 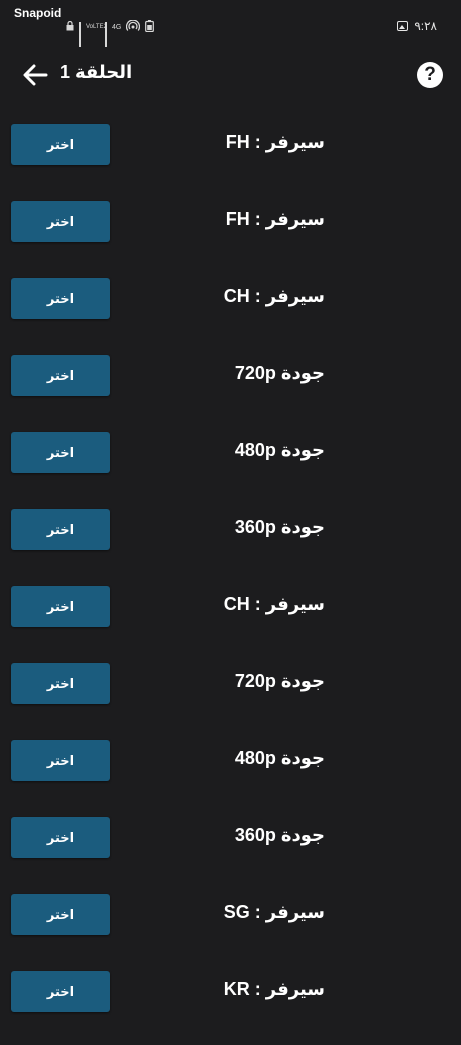 I want to click on item-value: SG, so click(x=236, y=912).